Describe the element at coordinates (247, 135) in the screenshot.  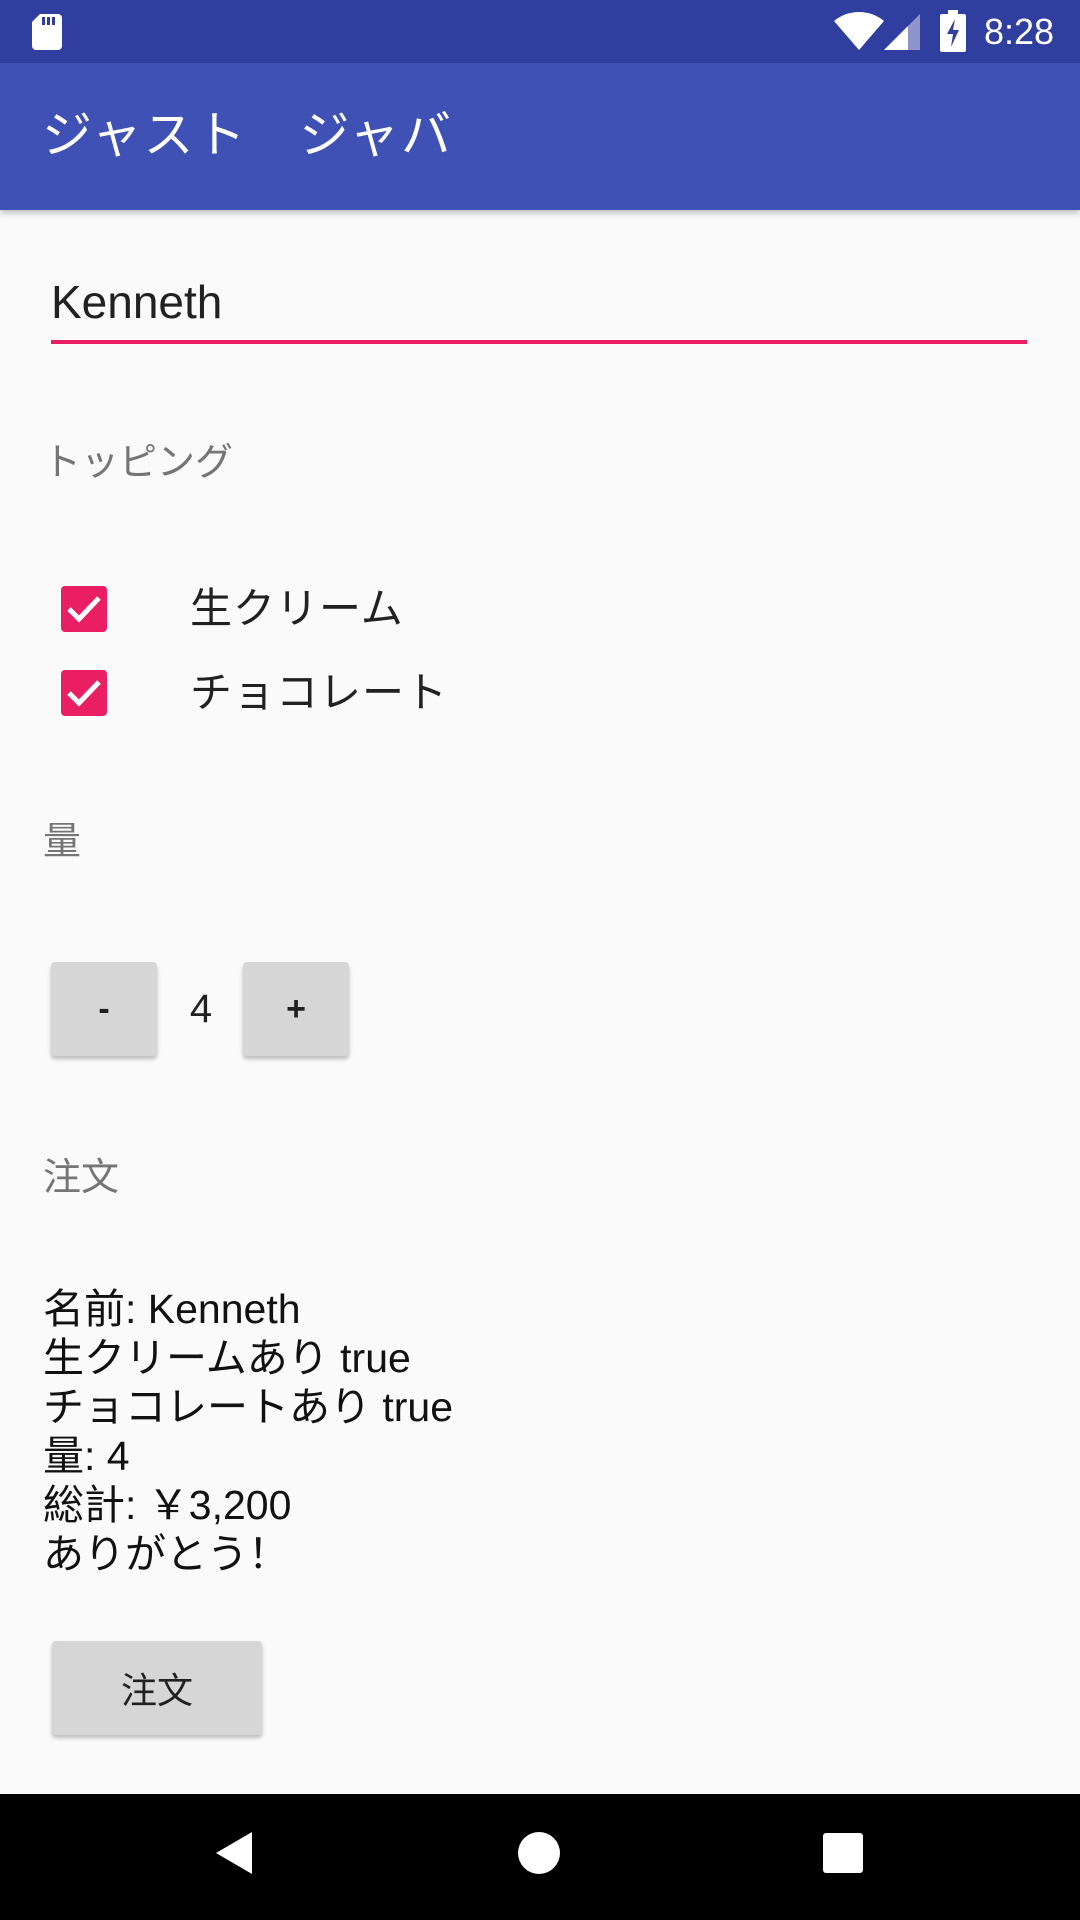
I see `app-title: ジャスト ジャバ` at that location.